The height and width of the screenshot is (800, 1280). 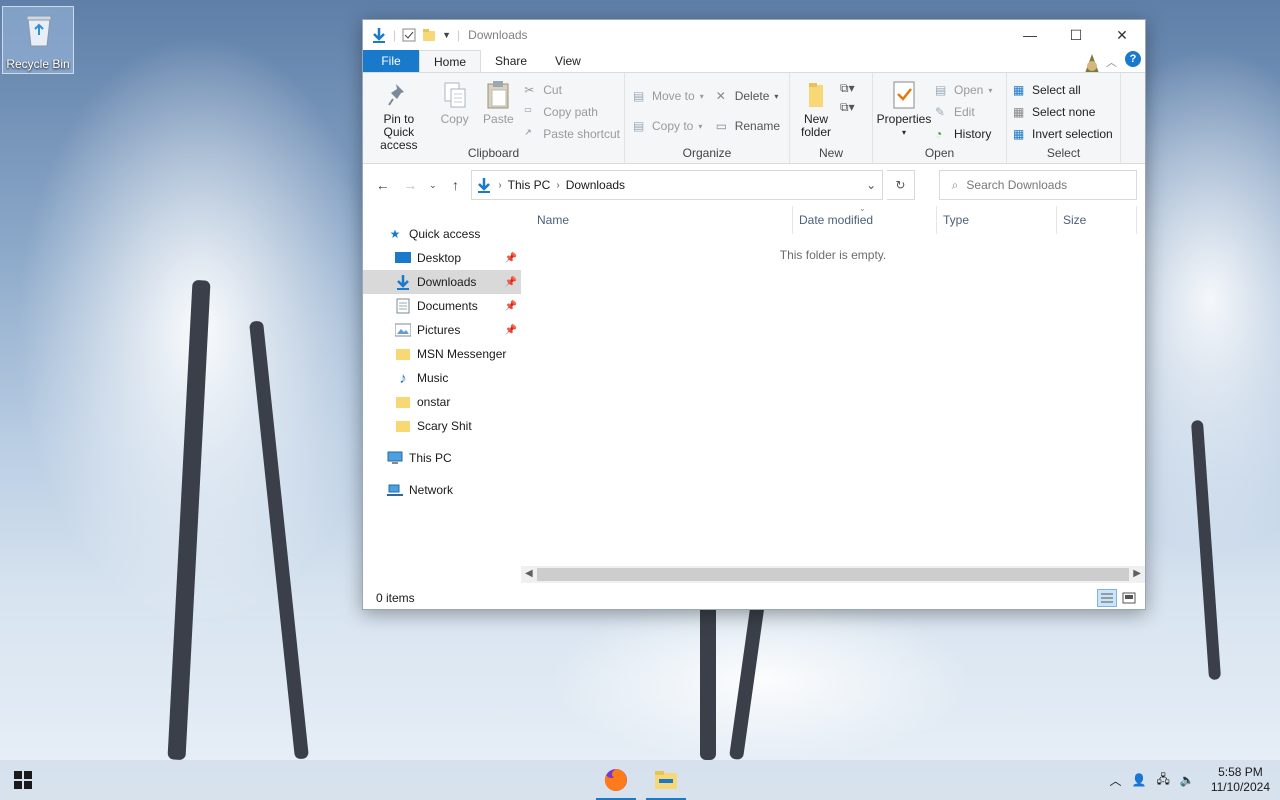 I want to click on paste-shortcut-button: ↗ Paste shortcut, so click(x=572, y=134).